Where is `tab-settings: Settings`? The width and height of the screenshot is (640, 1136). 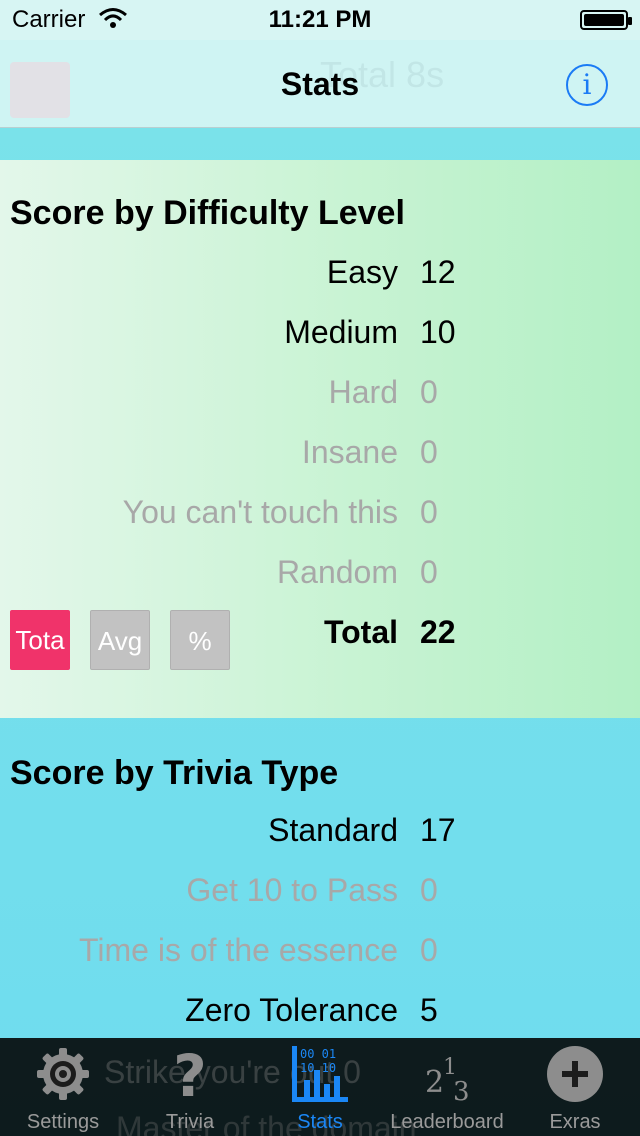 tab-settings: Settings is located at coordinates (63, 1087).